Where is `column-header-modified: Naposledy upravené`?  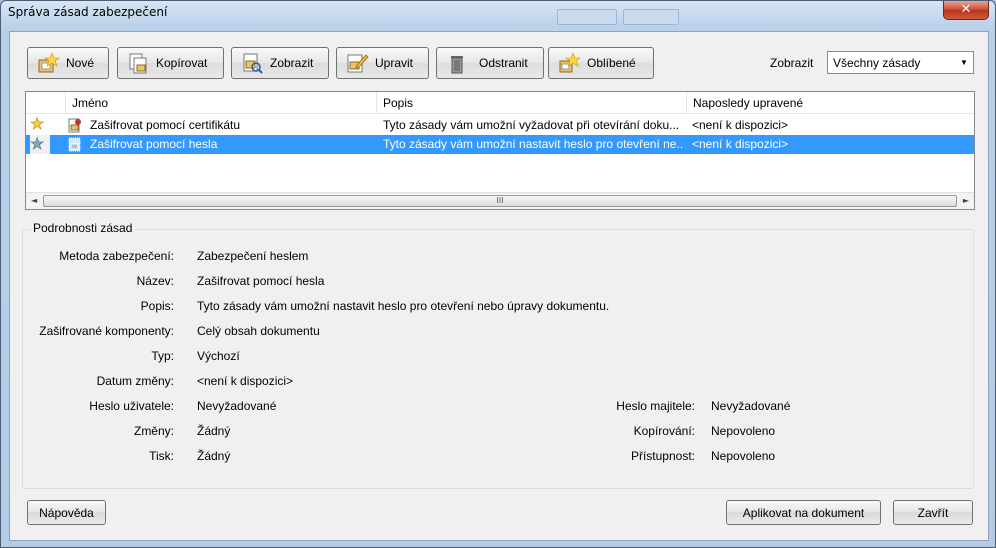 column-header-modified: Naposledy upravené is located at coordinates (830, 103).